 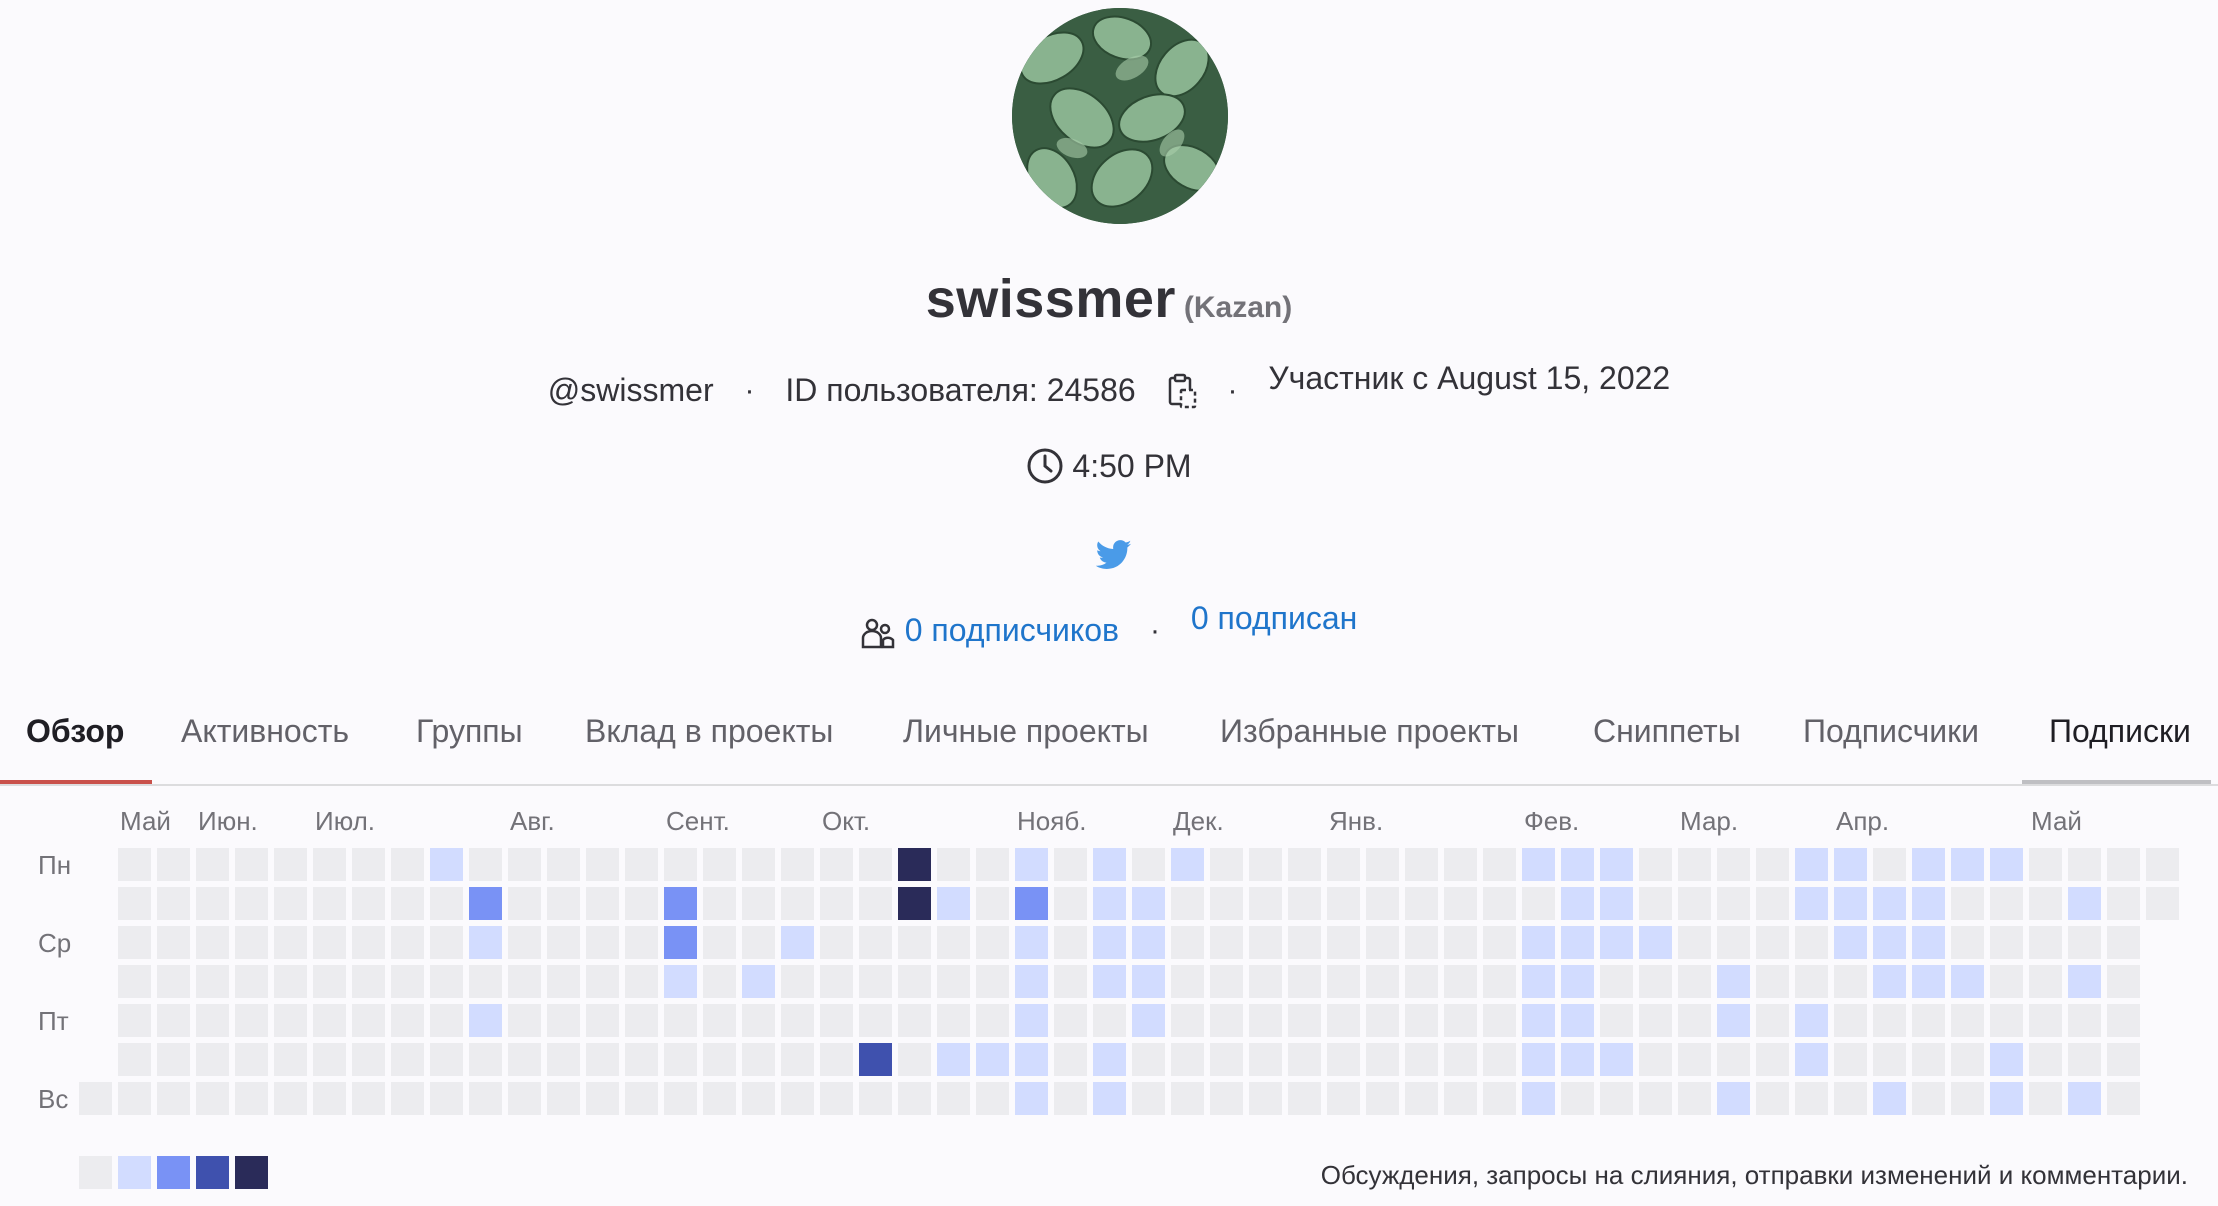 I want to click on tab-activity: Активность, so click(x=265, y=739).